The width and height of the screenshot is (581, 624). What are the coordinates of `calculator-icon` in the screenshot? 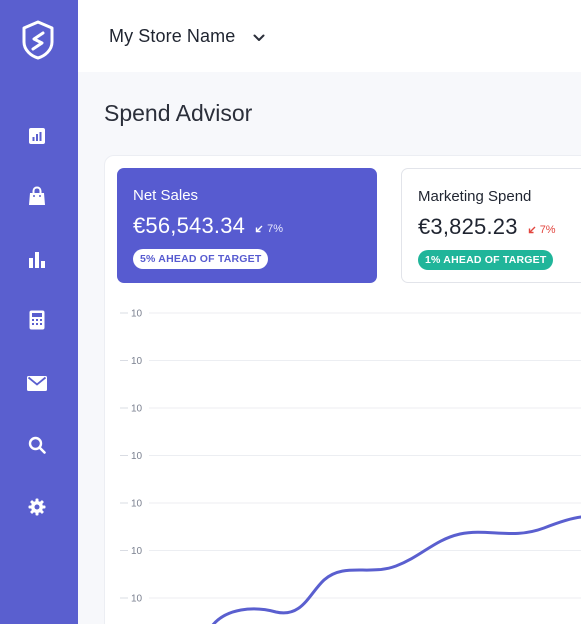 It's located at (37, 320).